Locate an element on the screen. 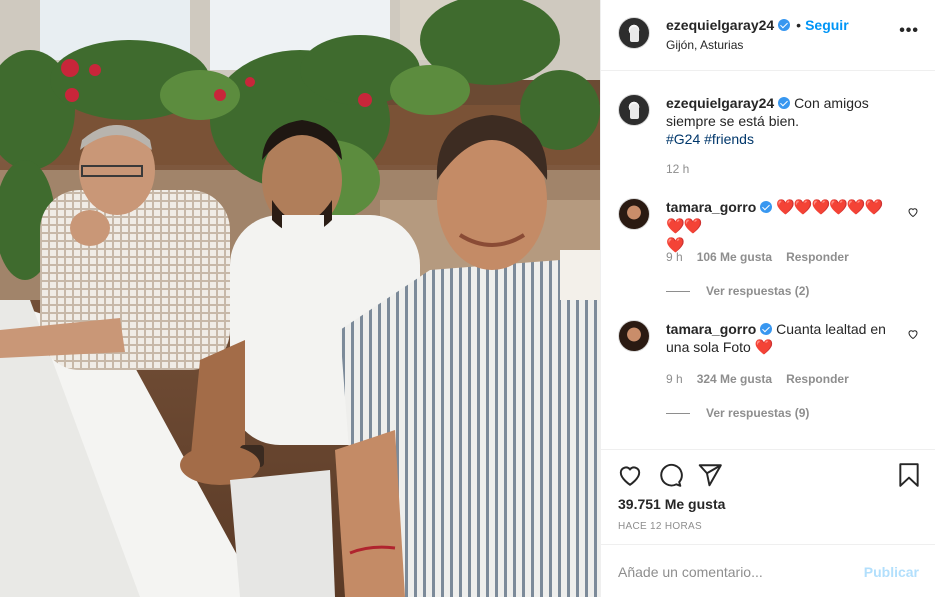  publish-button: Publicar is located at coordinates (891, 572).